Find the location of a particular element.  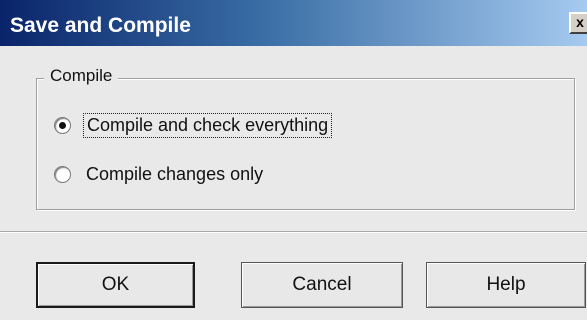

close-button: x is located at coordinates (578, 23).